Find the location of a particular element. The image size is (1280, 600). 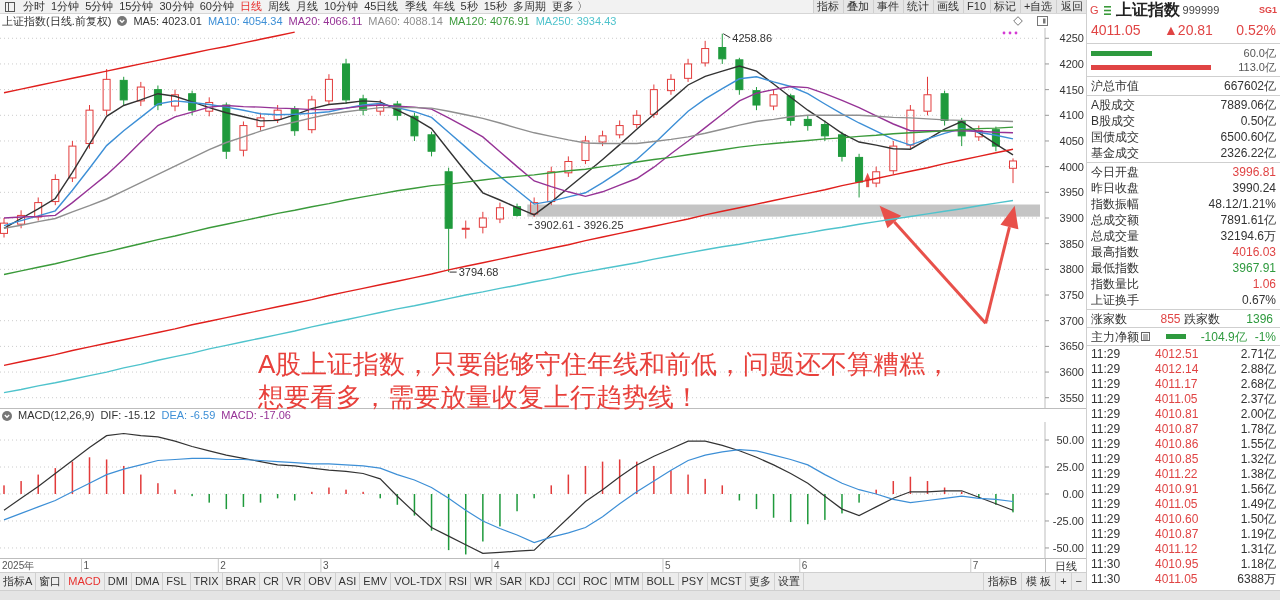

panel-icon is located at coordinates (1042, 21).